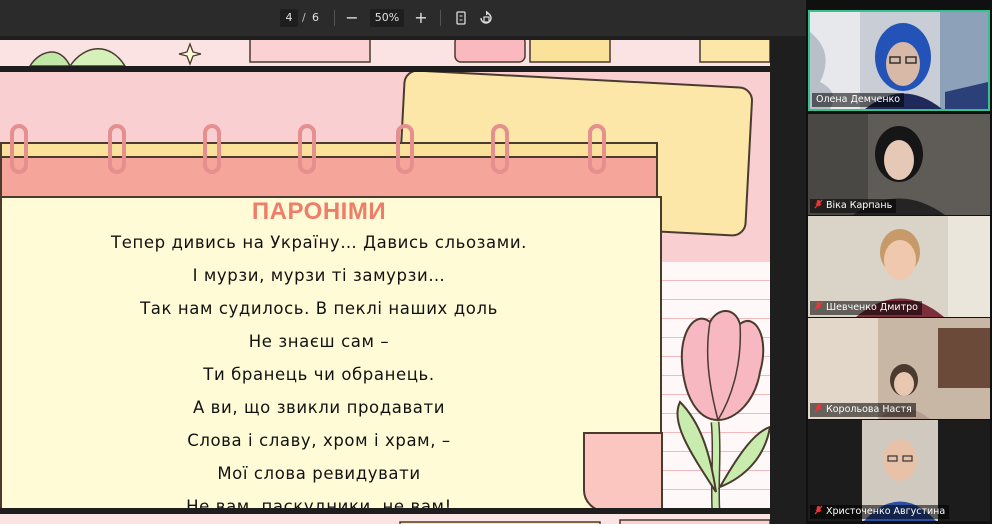  Describe the element at coordinates (886, 511) in the screenshot. I see `participant-name-label: Христоченко Августина` at that location.